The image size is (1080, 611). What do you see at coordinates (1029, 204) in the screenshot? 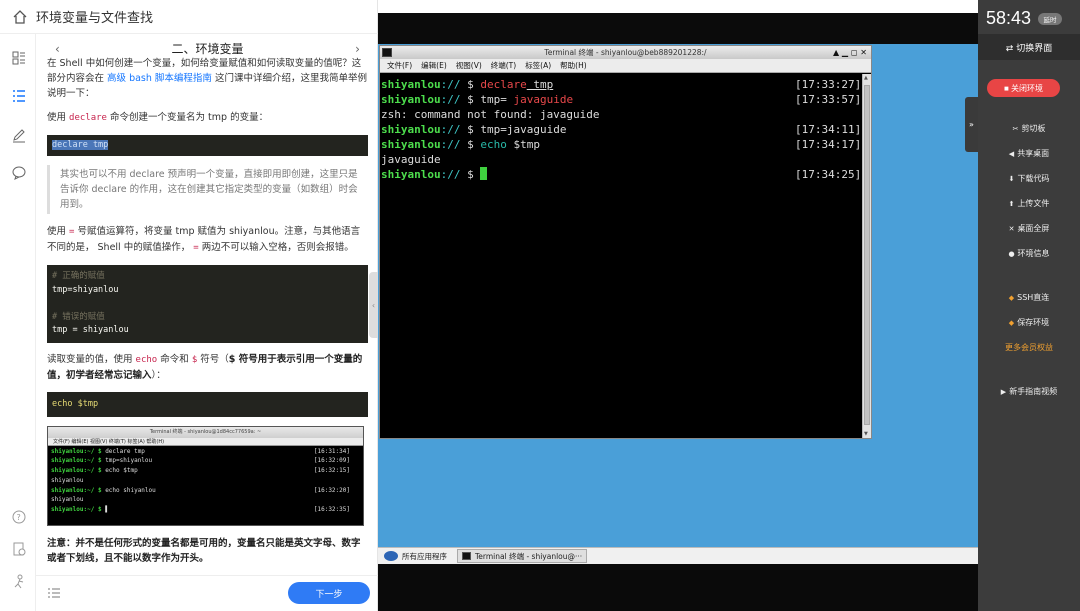
I see `upload-file-button: ⬆ 上传文件` at bounding box center [1029, 204].